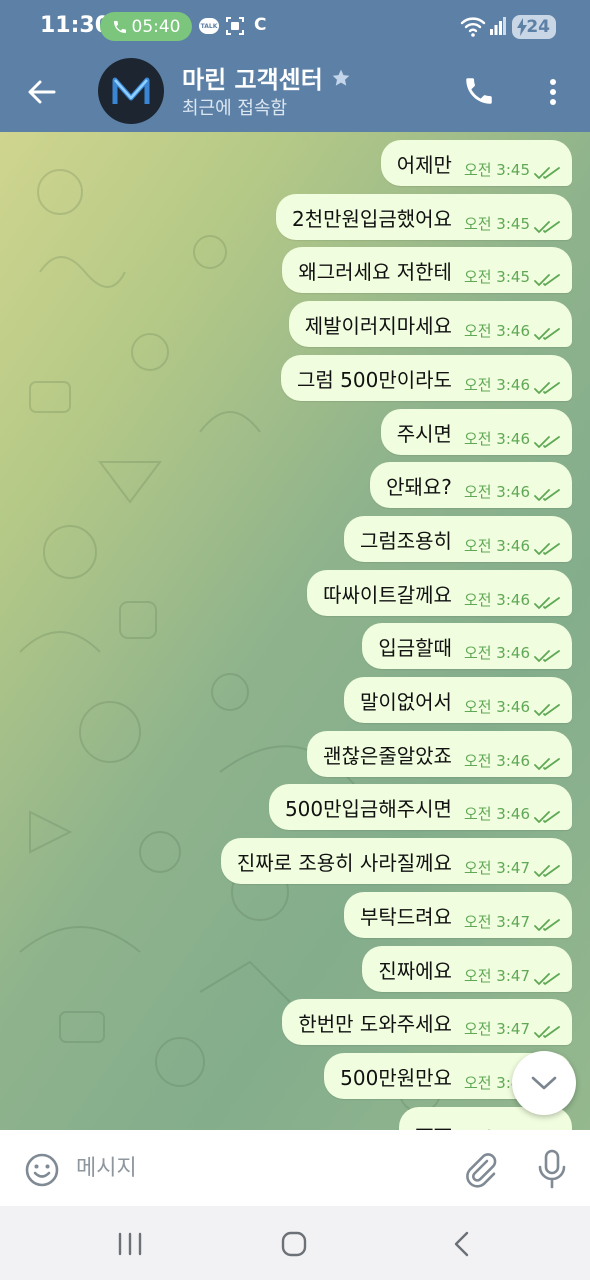 This screenshot has width=590, height=1280. I want to click on message-bubble: 왜그러세요 저한테 오전 3:45, so click(427, 270).